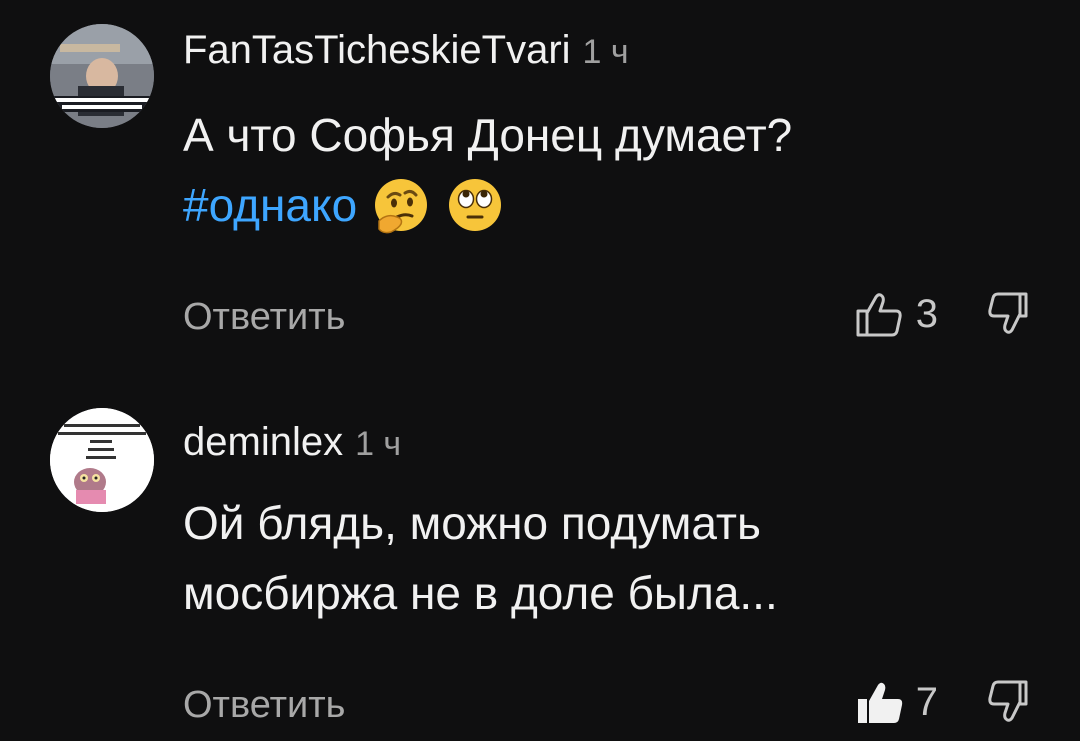 This screenshot has height=741, width=1080. Describe the element at coordinates (270, 205) in the screenshot. I see `hashtag-link: #однако` at that location.